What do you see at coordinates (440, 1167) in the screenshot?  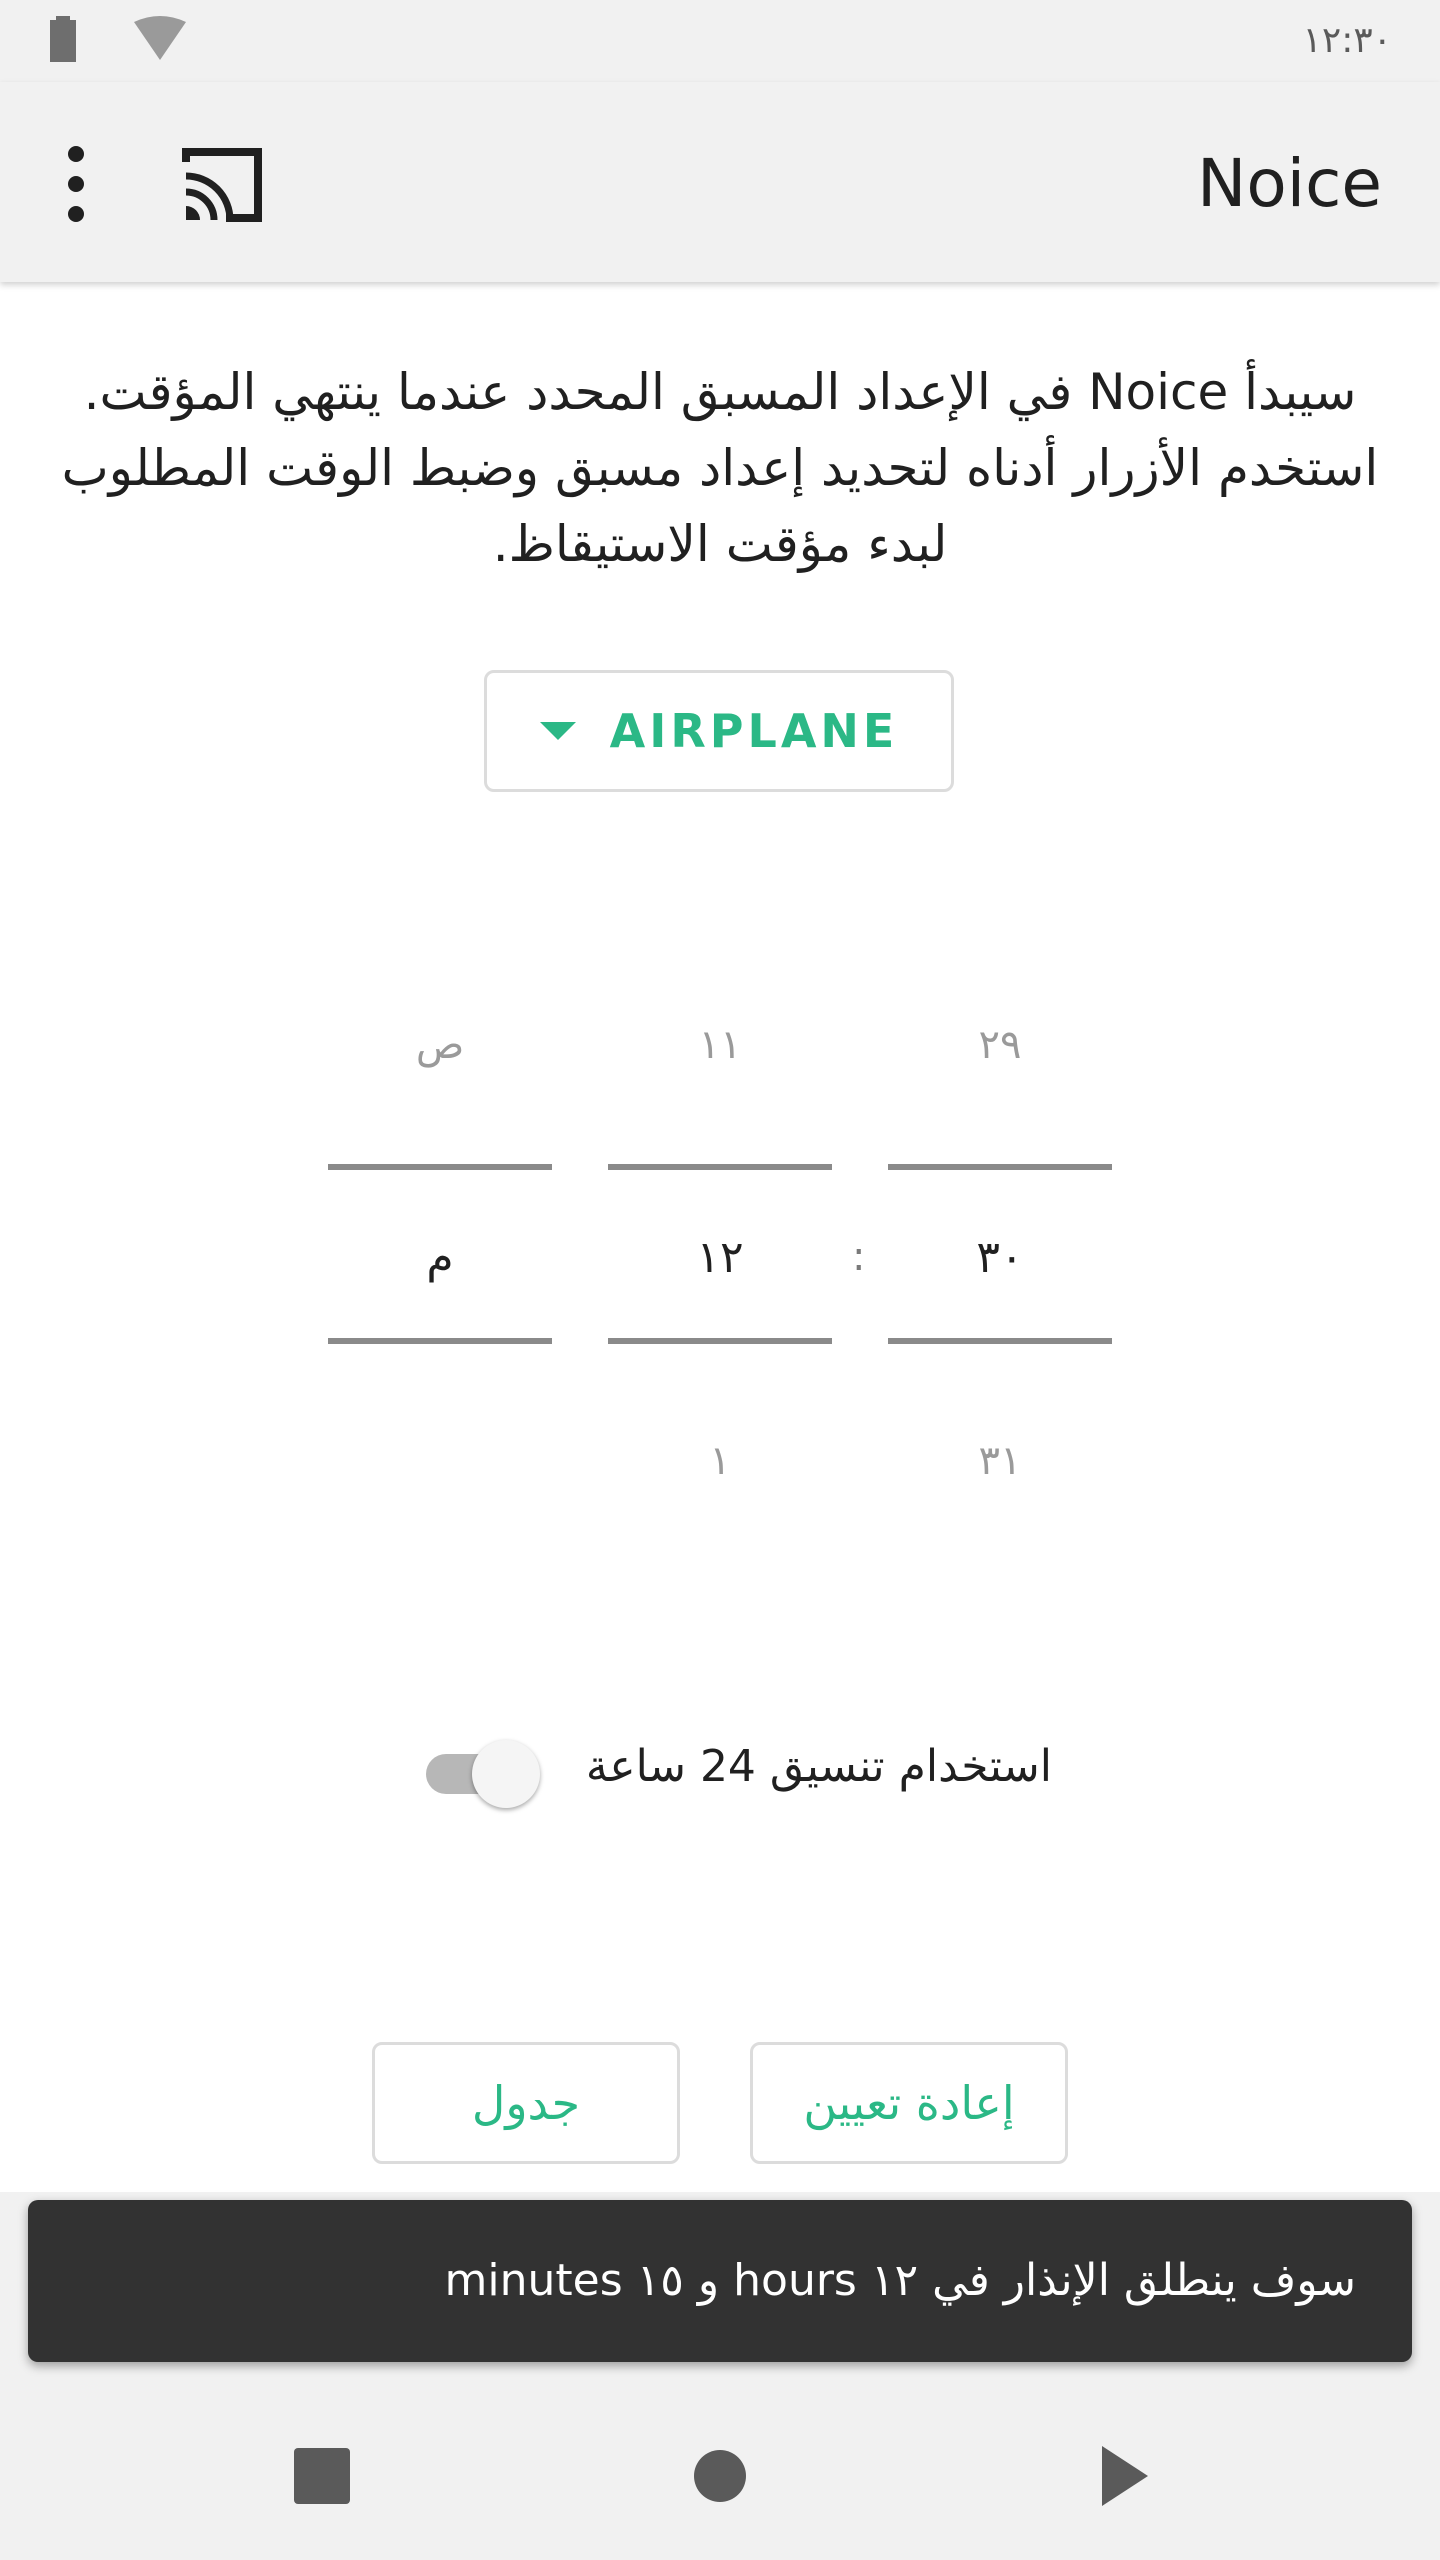 I see `ampm-divider-top` at bounding box center [440, 1167].